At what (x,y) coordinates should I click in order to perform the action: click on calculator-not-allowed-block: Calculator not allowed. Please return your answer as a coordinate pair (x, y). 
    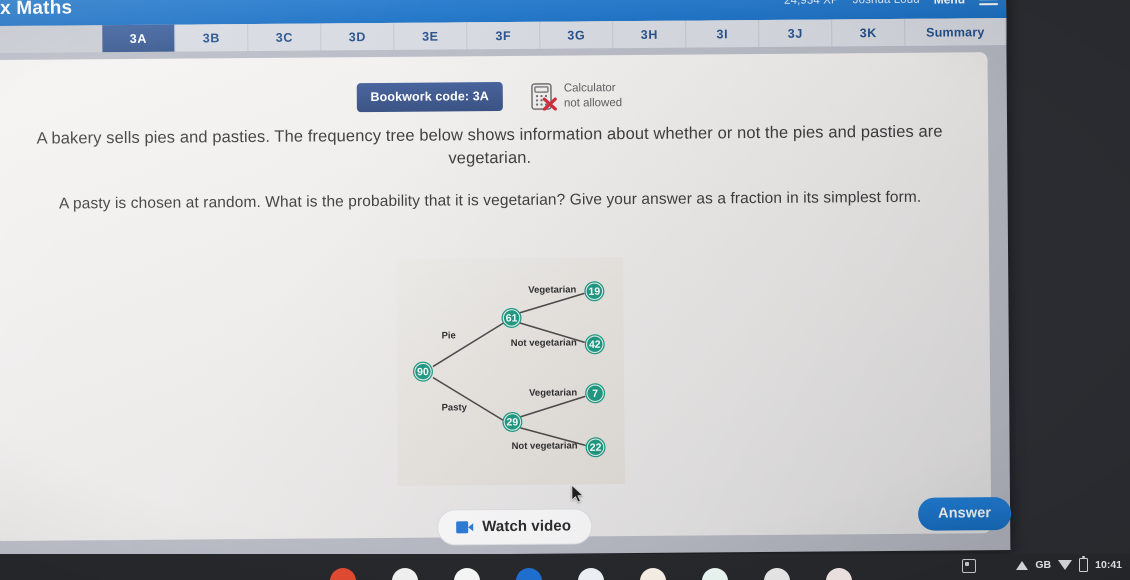
    Looking at the image, I should click on (576, 96).